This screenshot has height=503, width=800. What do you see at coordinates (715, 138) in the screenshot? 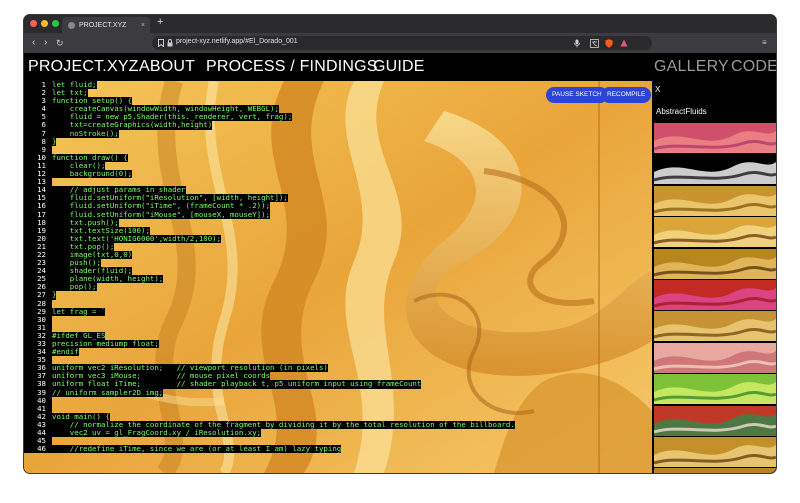
I see `thumbnail-pink-coral-fluid` at bounding box center [715, 138].